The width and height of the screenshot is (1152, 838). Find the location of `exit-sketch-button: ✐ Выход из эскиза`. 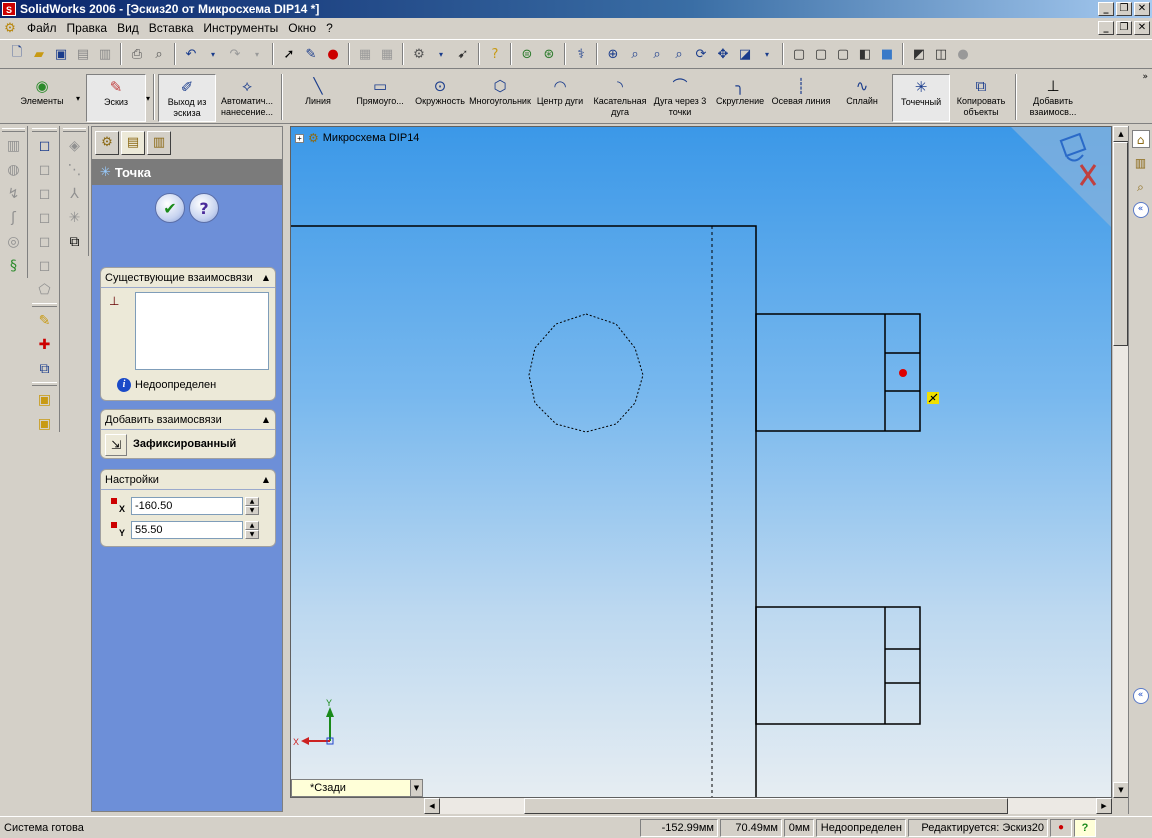

exit-sketch-button: ✐ Выход из эскиза is located at coordinates (187, 98).